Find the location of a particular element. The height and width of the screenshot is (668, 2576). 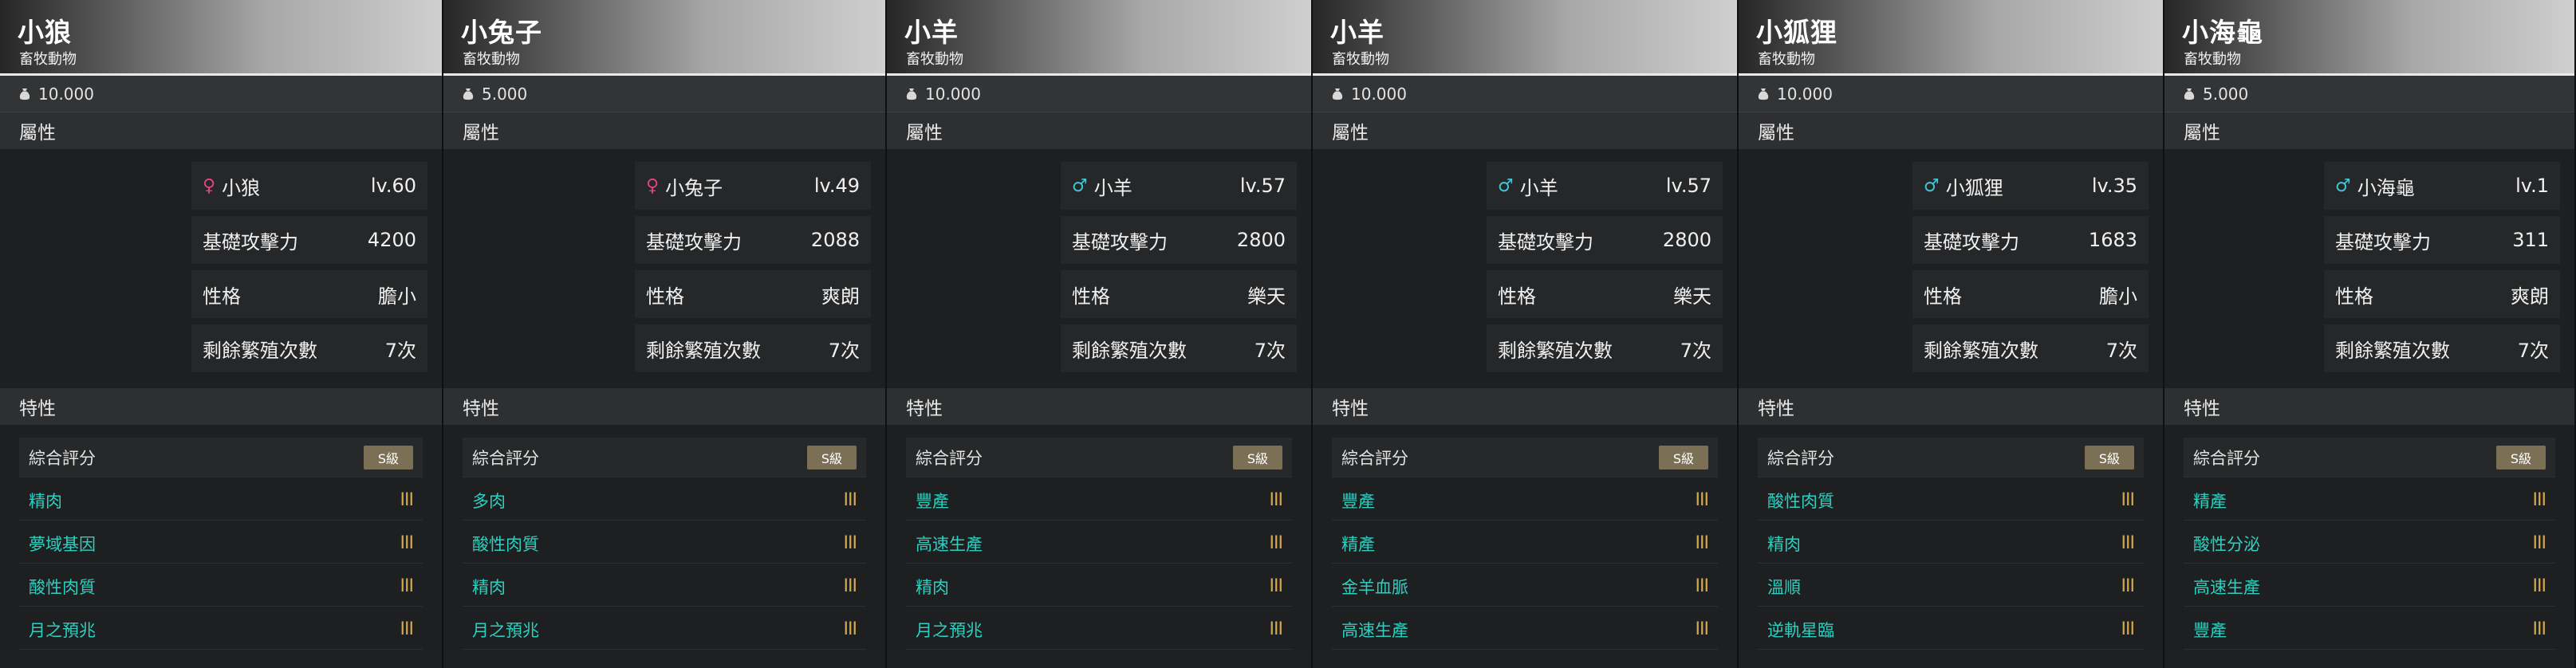

traits-panel: 綜合評分 S級 豐產 III 高速生產 III 精肉 III 月之預兆 III is located at coordinates (1099, 537).